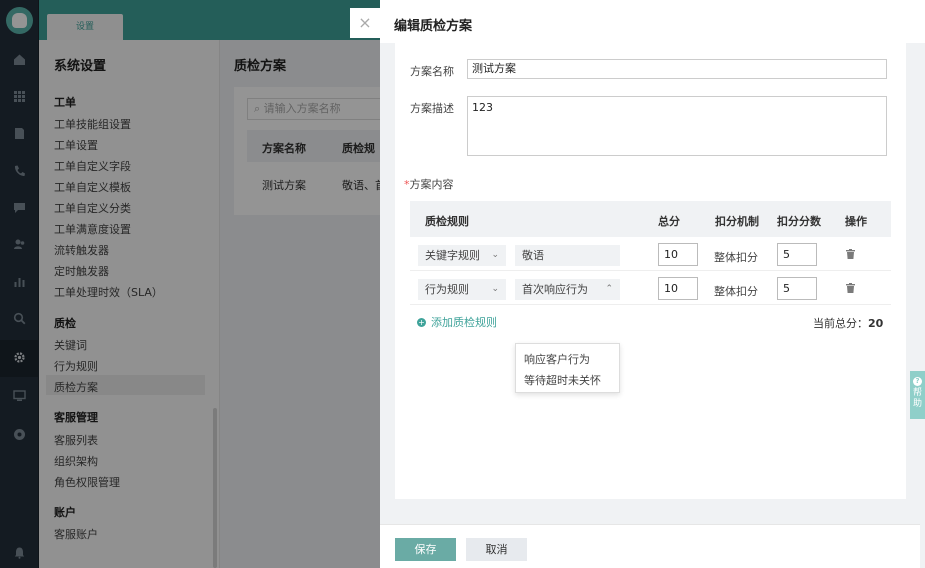 This screenshot has width=925, height=568. Describe the element at coordinates (609, 289) in the screenshot. I see `chevron-up-icon: ⌃` at that location.